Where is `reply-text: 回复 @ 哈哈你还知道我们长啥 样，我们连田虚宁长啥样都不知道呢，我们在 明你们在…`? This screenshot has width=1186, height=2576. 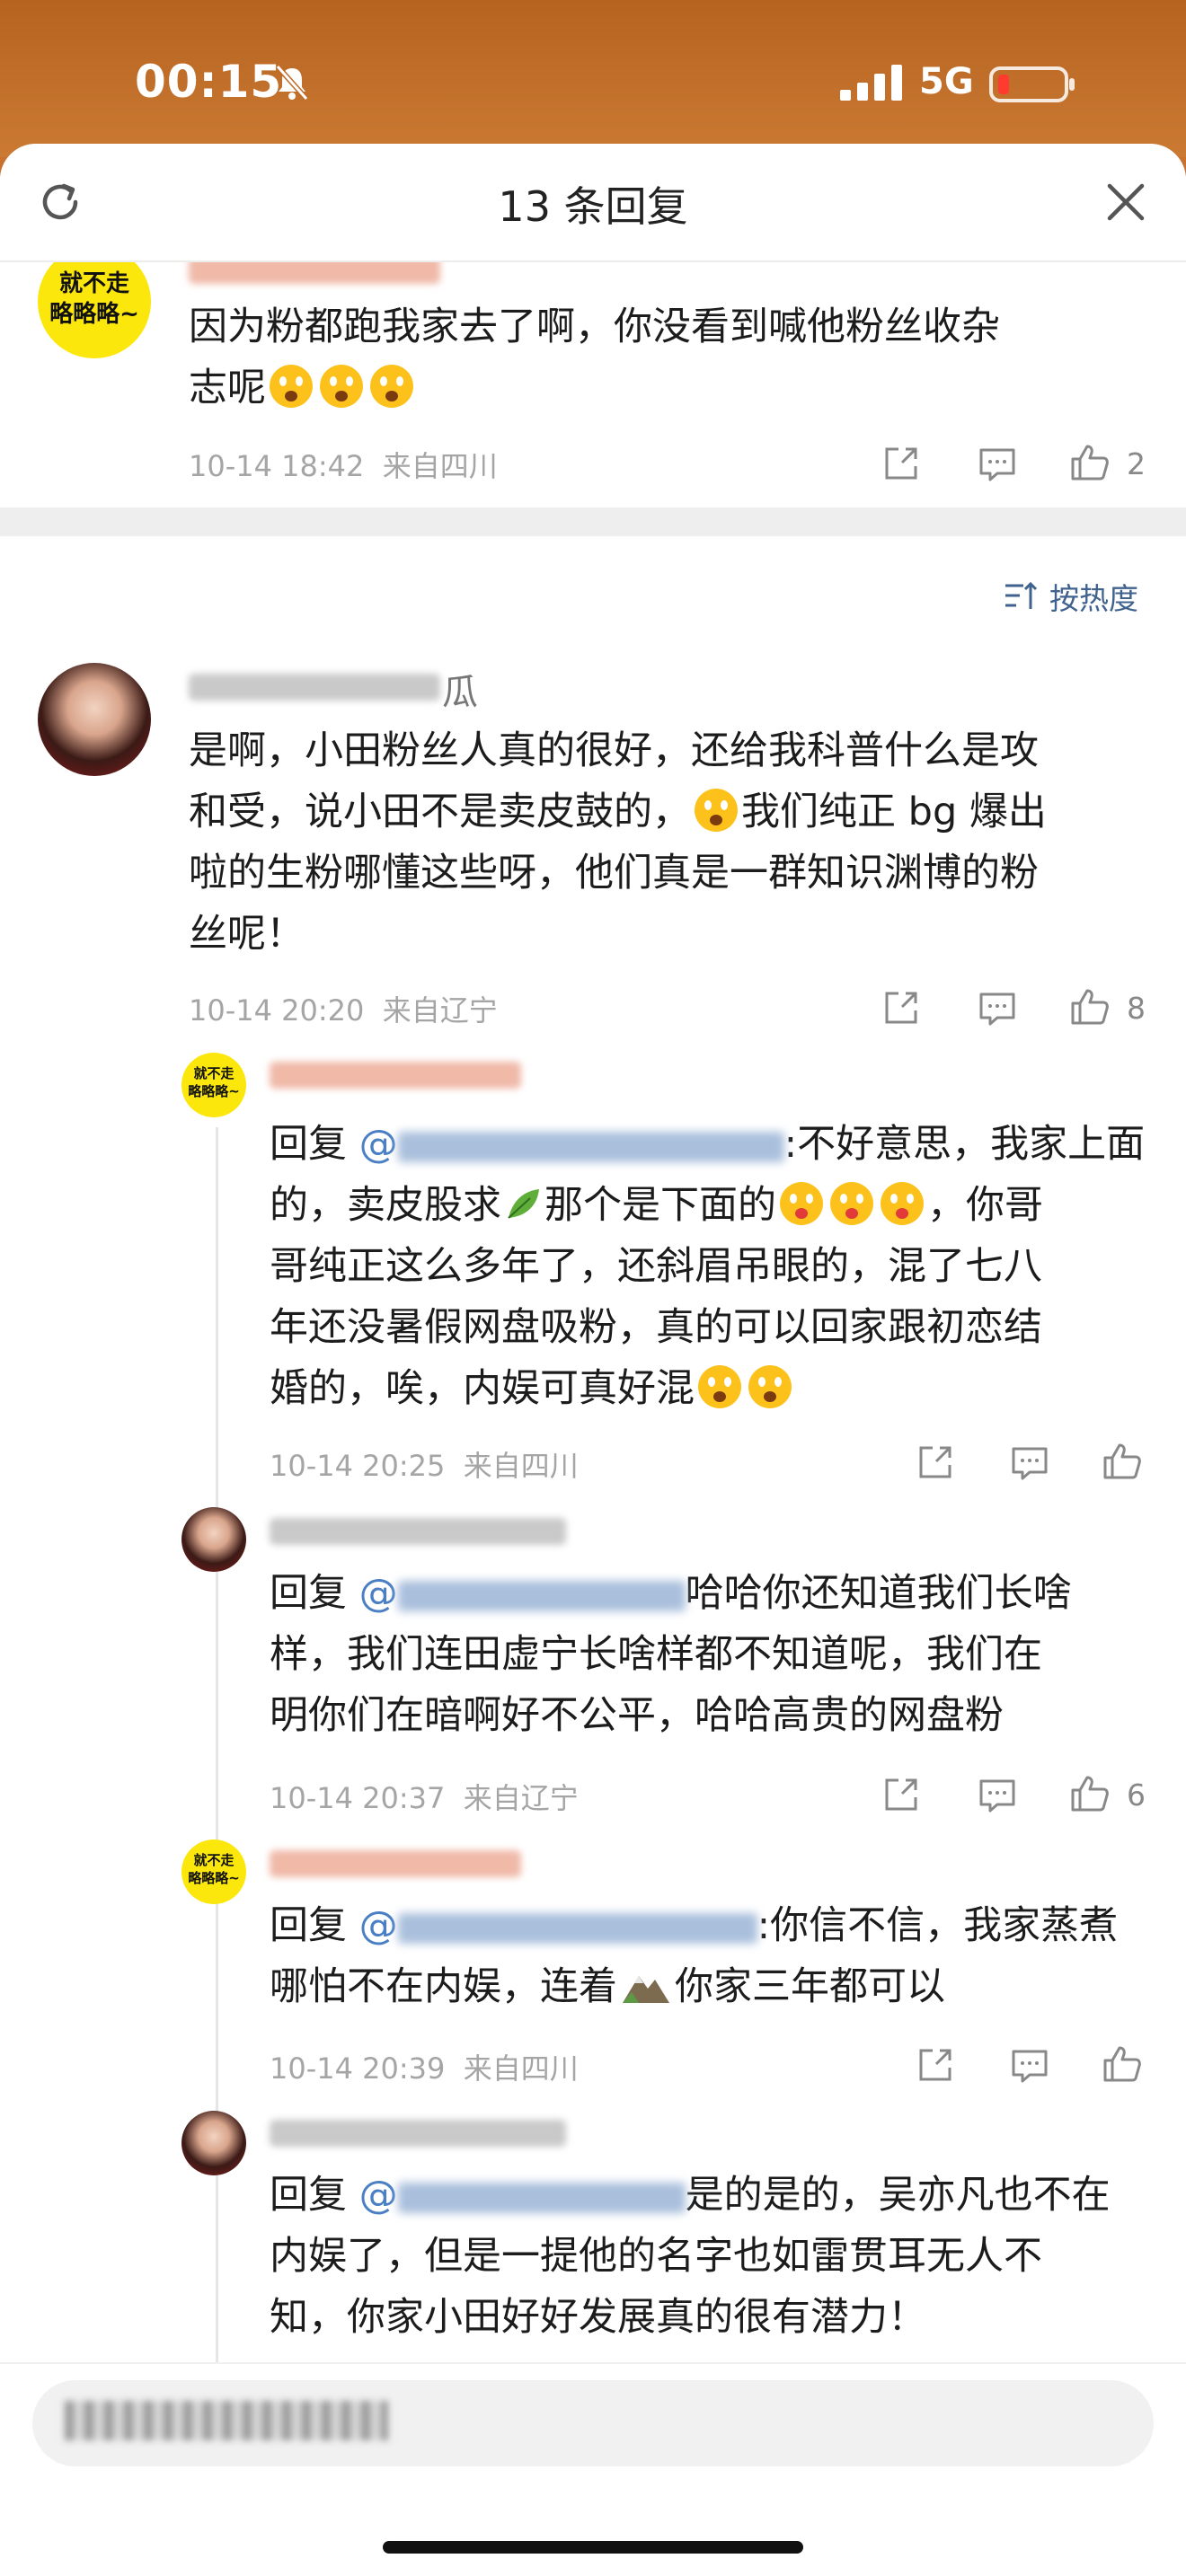 reply-text: 回复 @ 哈哈你还知道我们长啥 样，我们连田虚宁长啥样都不知道呢，我们在 明你们在… is located at coordinates (671, 1654).